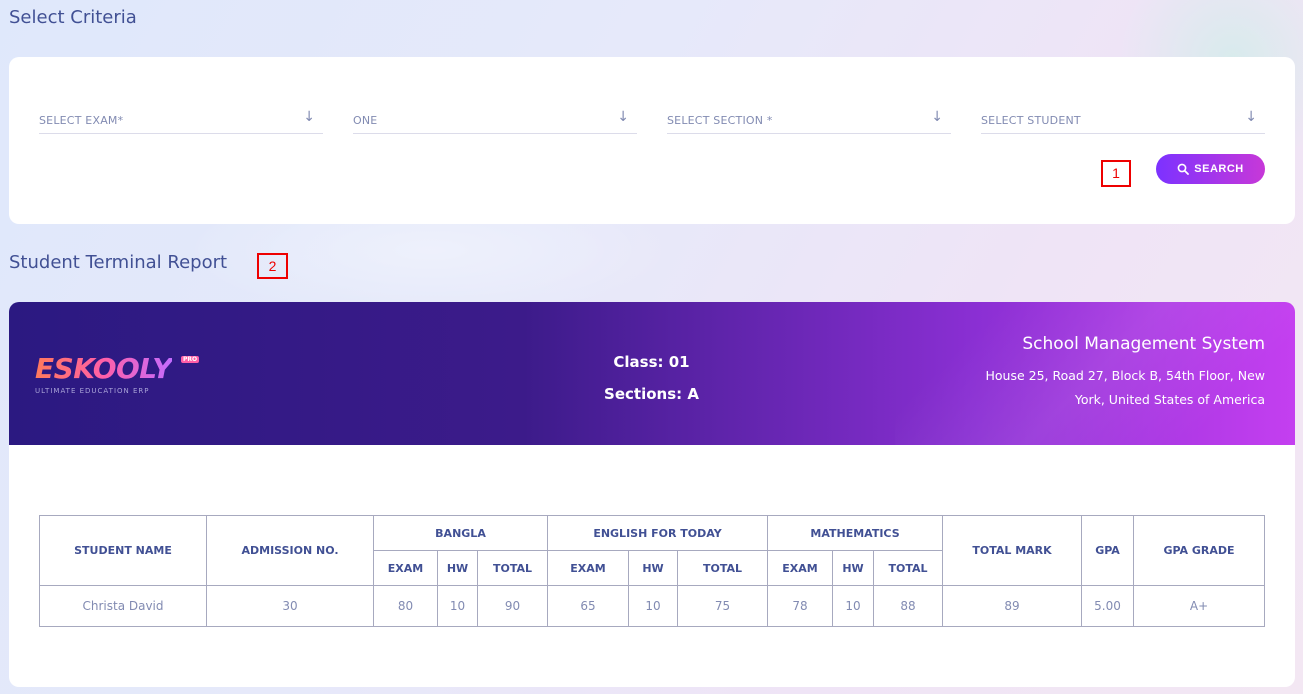 The height and width of the screenshot is (694, 1303). I want to click on school-name: School Management System, so click(1143, 344).